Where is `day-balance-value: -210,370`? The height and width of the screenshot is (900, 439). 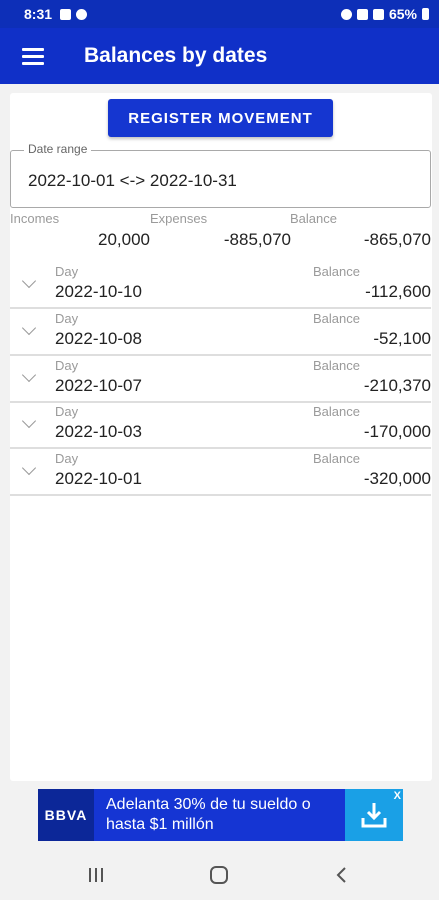
day-balance-value: -210,370 is located at coordinates (397, 385).